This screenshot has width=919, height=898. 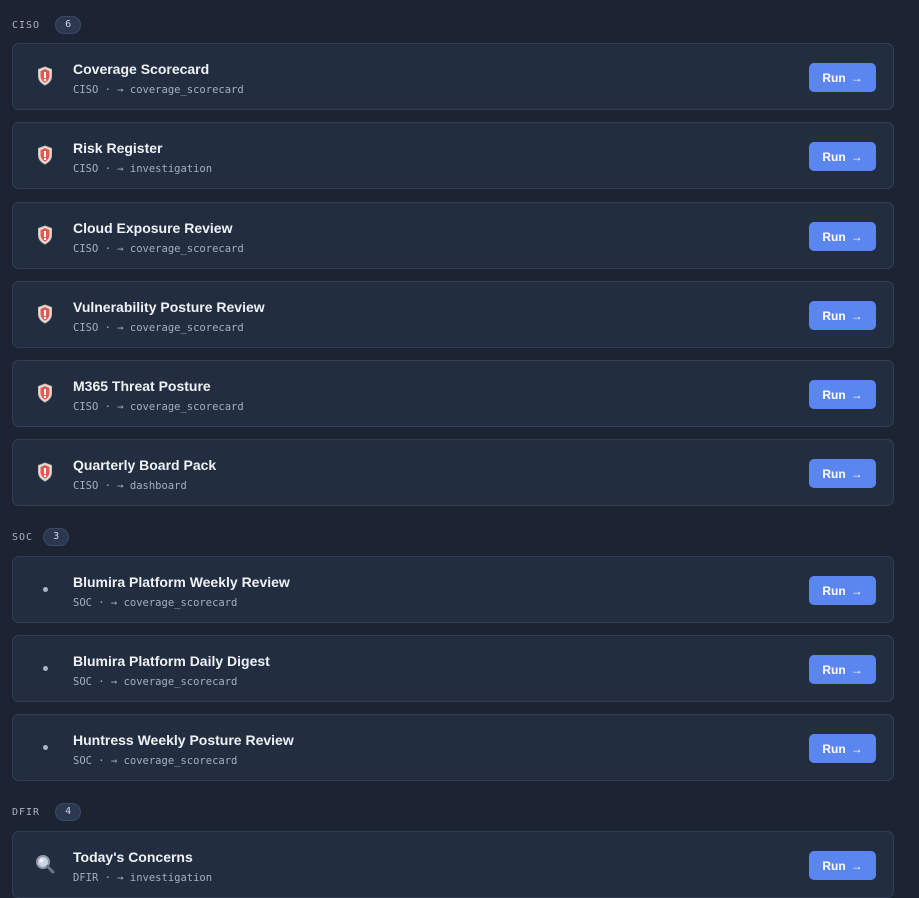 What do you see at coordinates (181, 582) in the screenshot?
I see `card-title: Blumira Platform Weekly Review` at bounding box center [181, 582].